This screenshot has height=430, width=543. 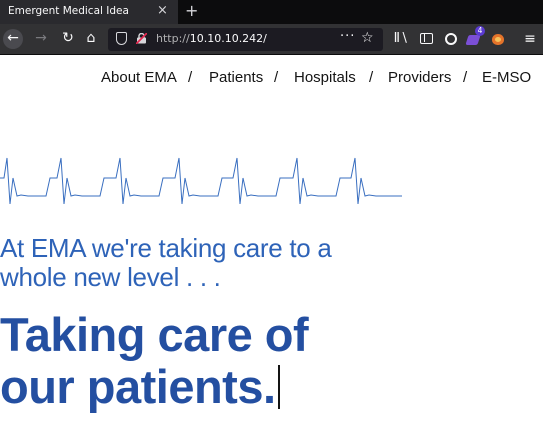 I want to click on headline-line-2-text: our patients., so click(x=138, y=386).